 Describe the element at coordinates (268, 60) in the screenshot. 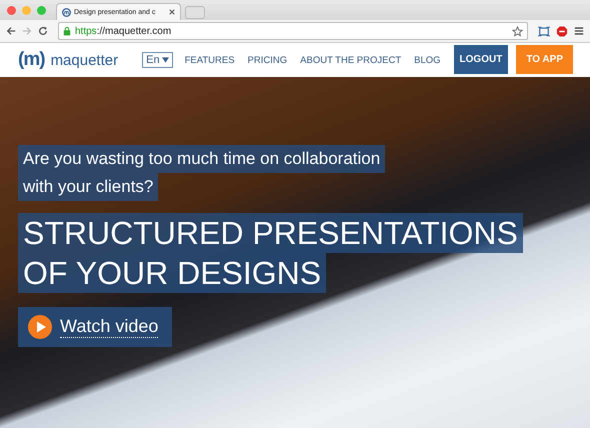

I see `nav-link: PRICING` at that location.